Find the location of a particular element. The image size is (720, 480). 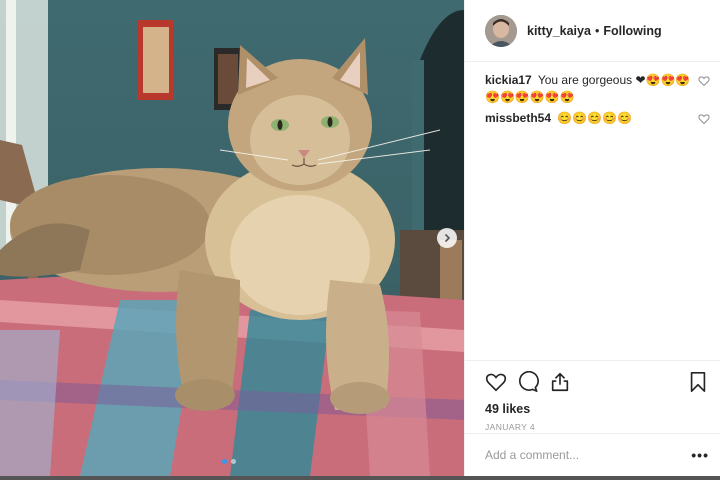

comment-icon is located at coordinates (529, 381).